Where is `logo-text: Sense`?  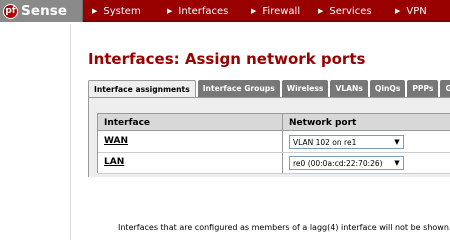
logo-text: Sense is located at coordinates (44, 11).